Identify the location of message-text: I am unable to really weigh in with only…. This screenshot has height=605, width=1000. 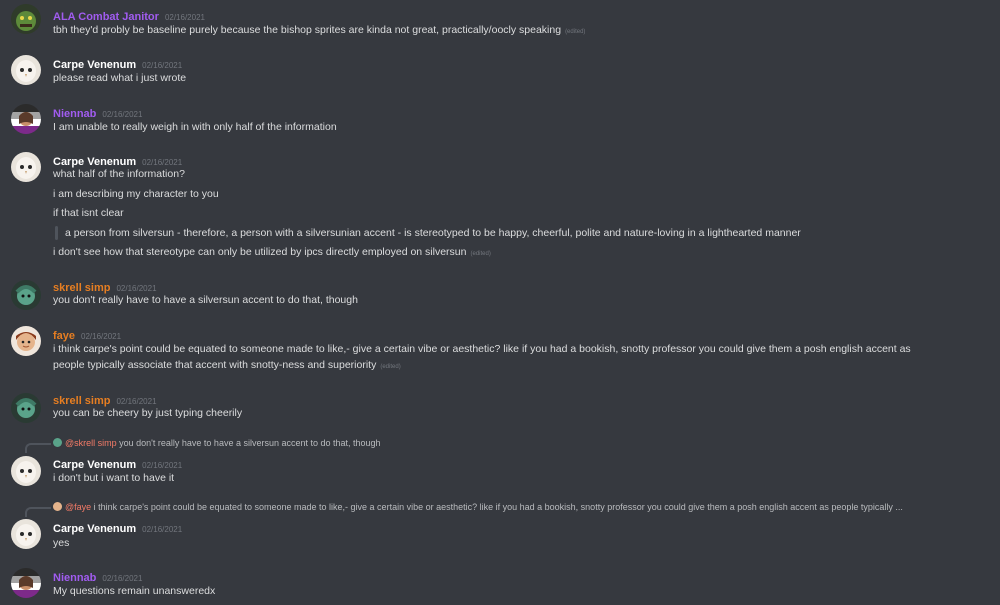
(195, 127).